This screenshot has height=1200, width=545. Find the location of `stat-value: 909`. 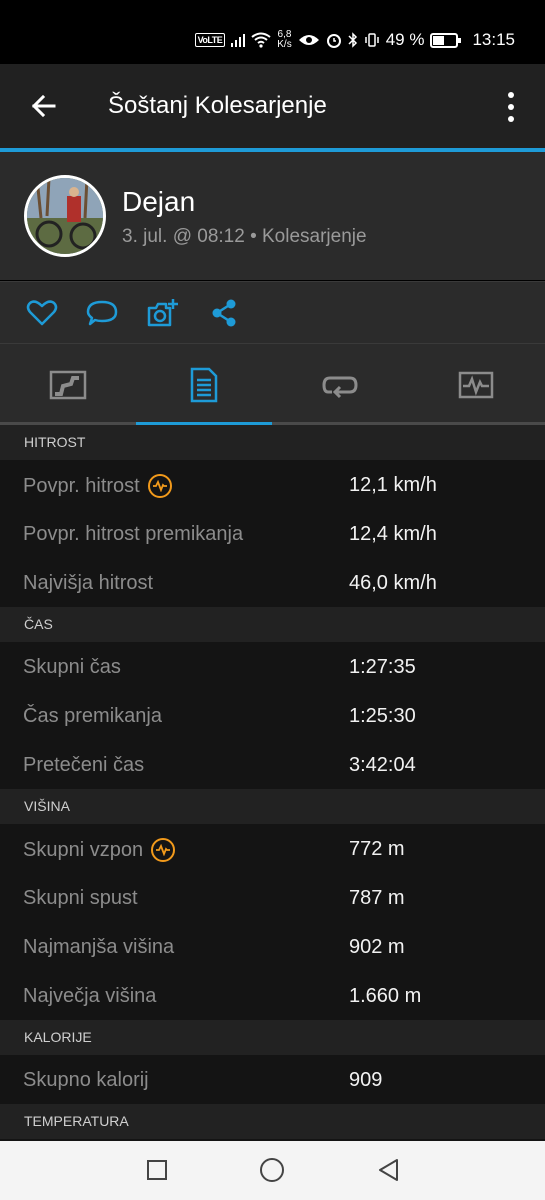

stat-value: 909 is located at coordinates (366, 1080).